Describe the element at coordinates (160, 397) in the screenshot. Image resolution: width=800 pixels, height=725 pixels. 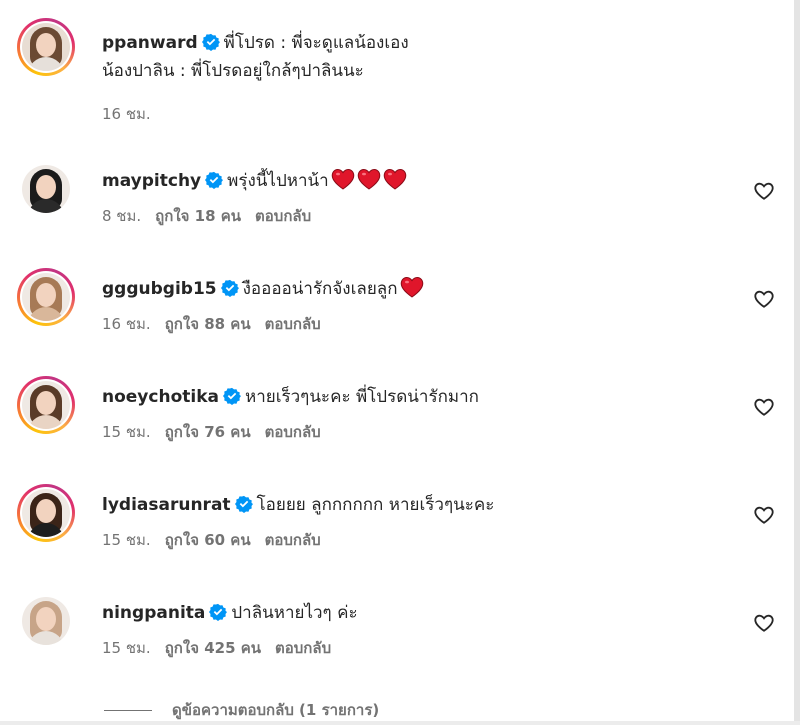
I see `comment-username: noeychotika` at that location.